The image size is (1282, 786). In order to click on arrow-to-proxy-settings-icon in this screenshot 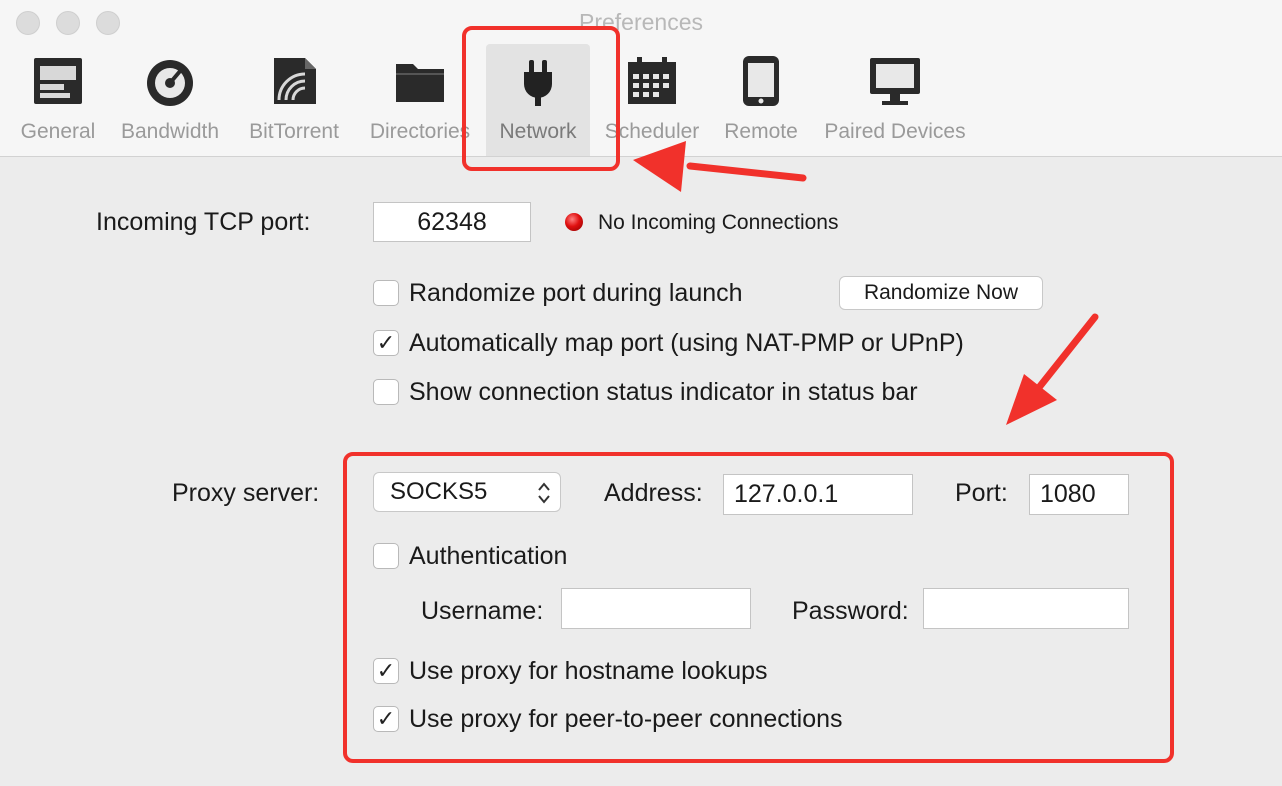, I will do `click(1052, 369)`.